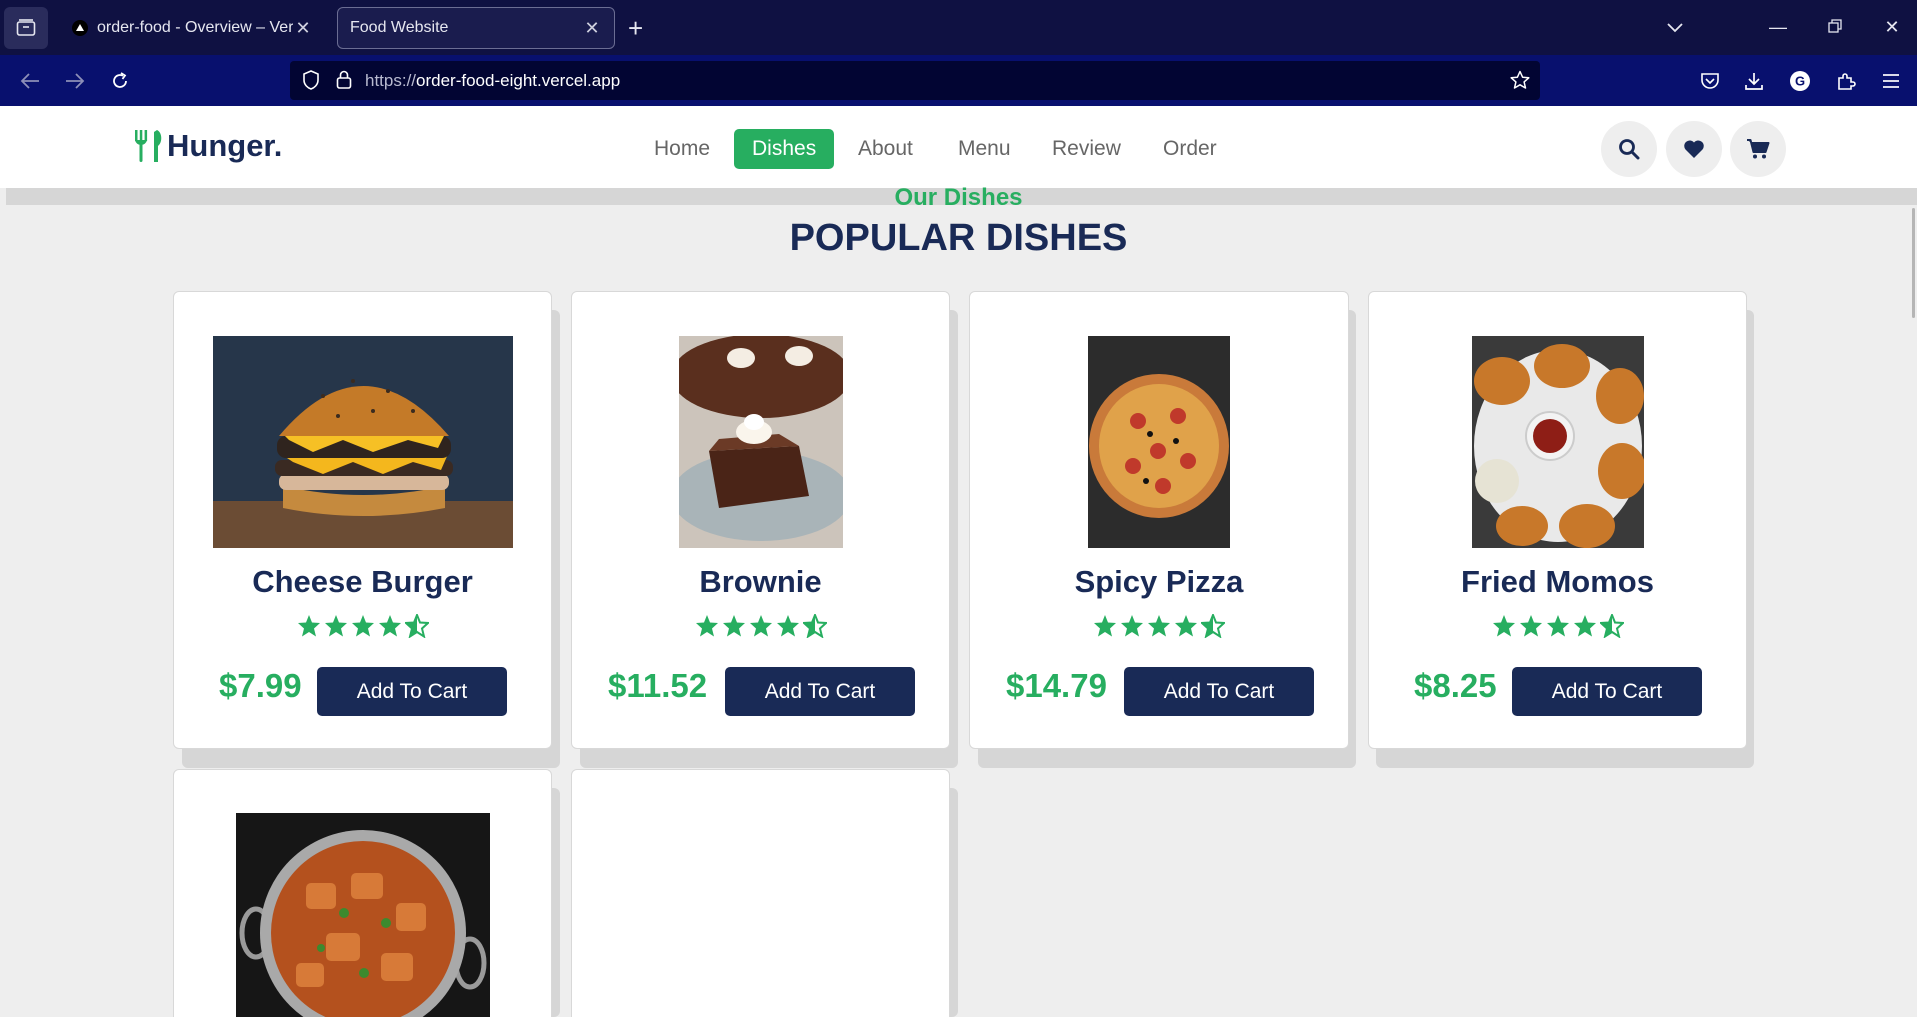  Describe the element at coordinates (760, 581) in the screenshot. I see `dish-name: Brownie` at that location.